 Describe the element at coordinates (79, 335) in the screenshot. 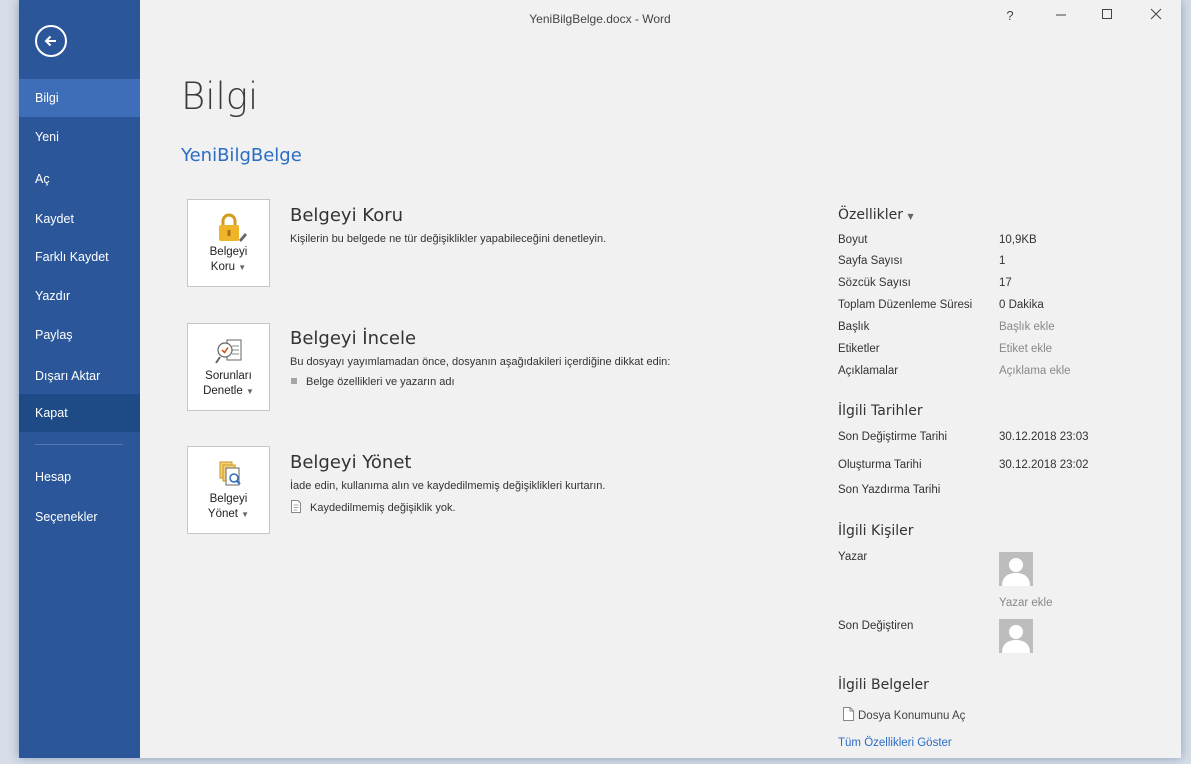

I see `nav-item-share: Paylaş` at that location.